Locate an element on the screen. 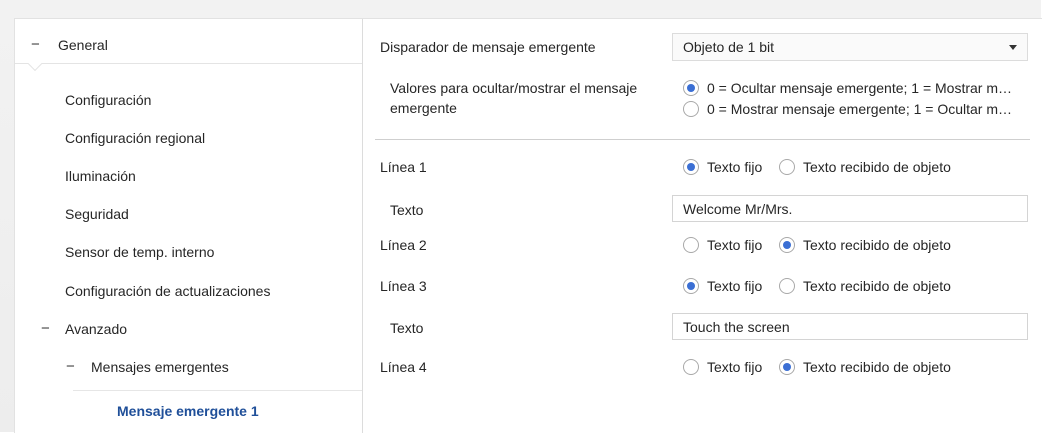 This screenshot has width=1057, height=434. sidebar-item-actualizaciones: Configuración de actualizaciones is located at coordinates (167, 291).